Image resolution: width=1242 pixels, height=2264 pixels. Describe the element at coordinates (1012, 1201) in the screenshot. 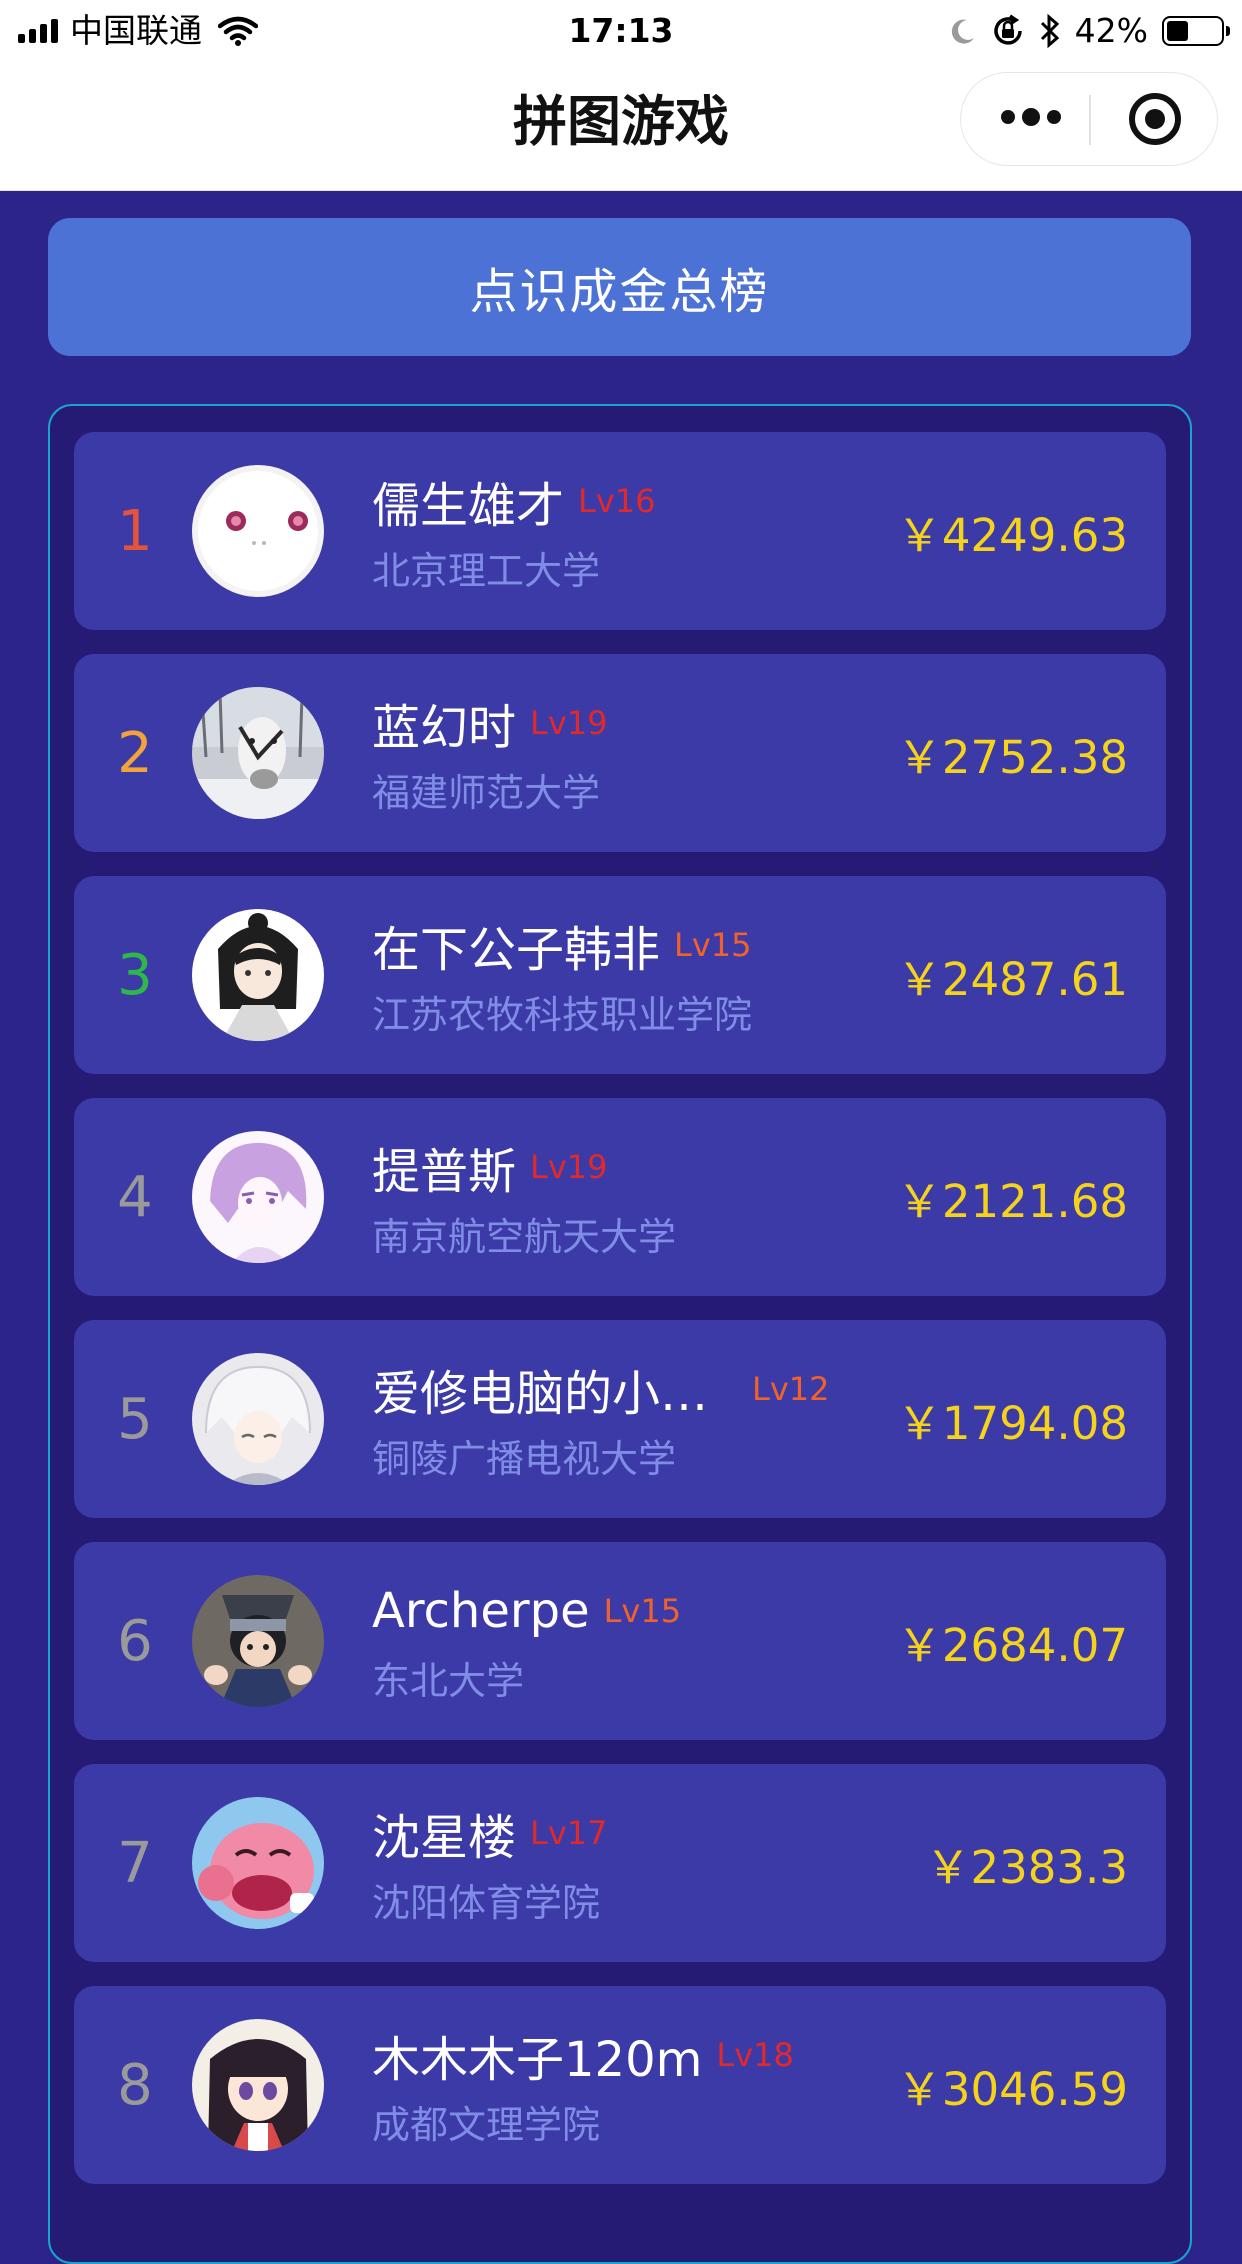

I see `prize-amount: ￥2121.68` at that location.